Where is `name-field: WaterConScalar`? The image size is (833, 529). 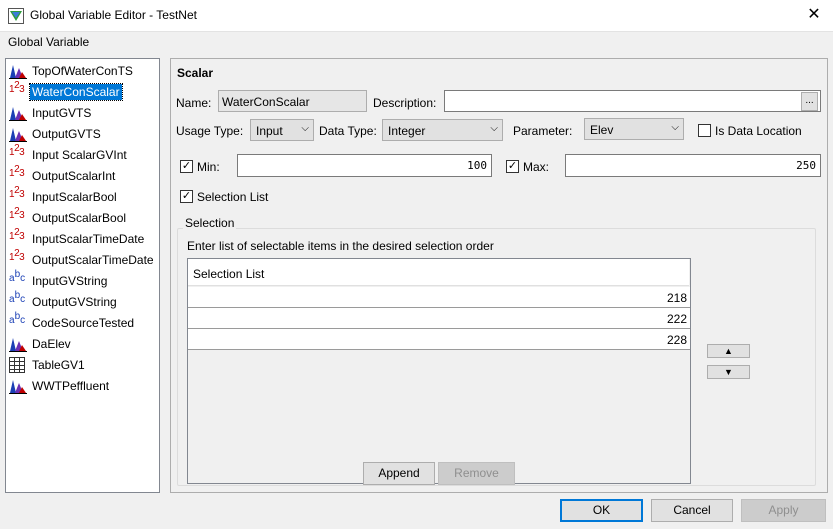
name-field: WaterConScalar is located at coordinates (292, 101).